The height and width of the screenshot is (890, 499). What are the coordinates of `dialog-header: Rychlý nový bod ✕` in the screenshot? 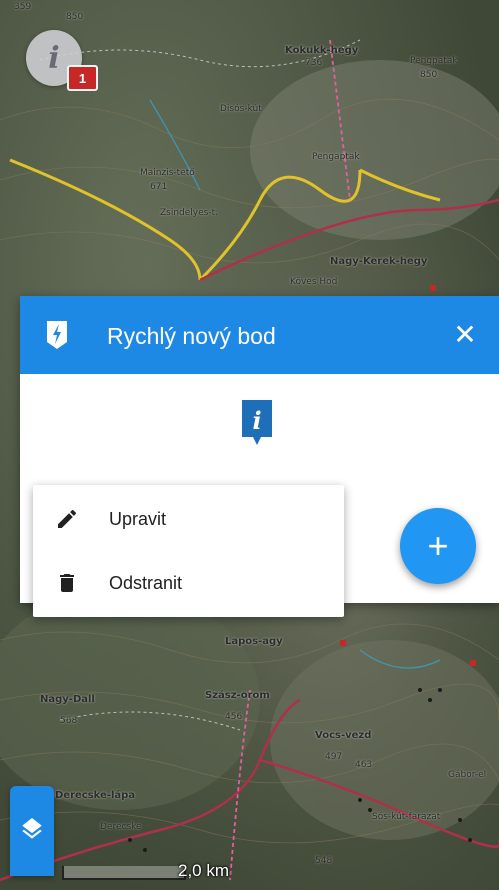 It's located at (259, 335).